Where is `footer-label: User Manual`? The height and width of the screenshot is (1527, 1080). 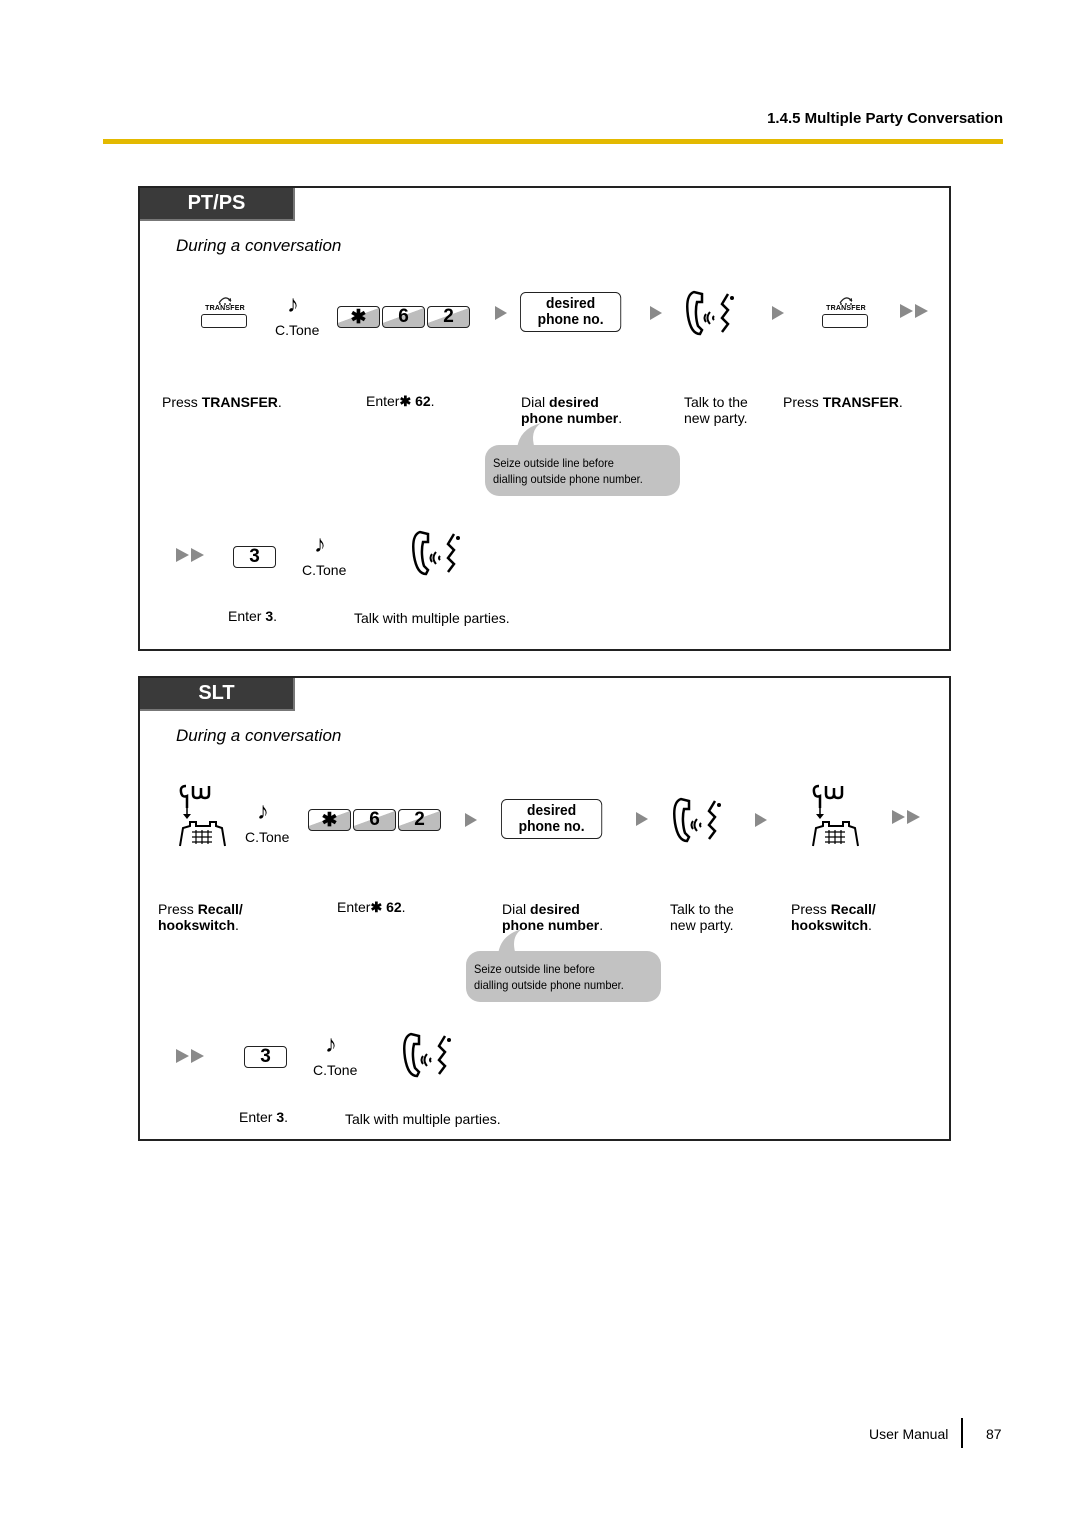
footer-label: User Manual is located at coordinates (909, 1434).